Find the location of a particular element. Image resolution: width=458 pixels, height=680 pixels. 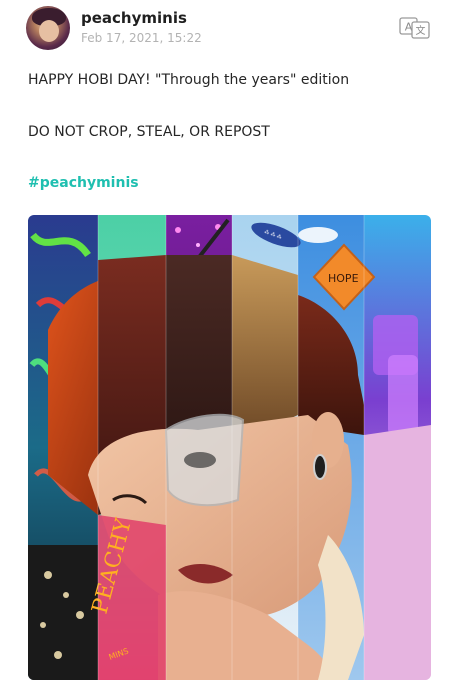

avatar-face is located at coordinates (49, 31).